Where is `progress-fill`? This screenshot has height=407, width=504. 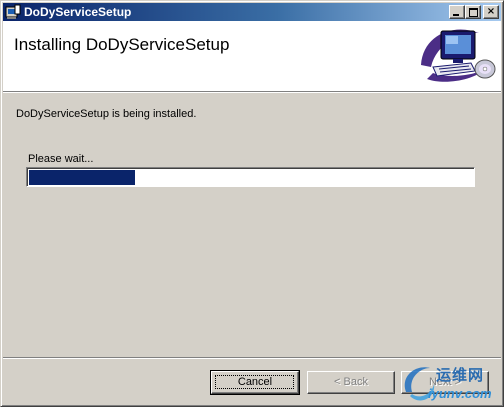 progress-fill is located at coordinates (82, 177).